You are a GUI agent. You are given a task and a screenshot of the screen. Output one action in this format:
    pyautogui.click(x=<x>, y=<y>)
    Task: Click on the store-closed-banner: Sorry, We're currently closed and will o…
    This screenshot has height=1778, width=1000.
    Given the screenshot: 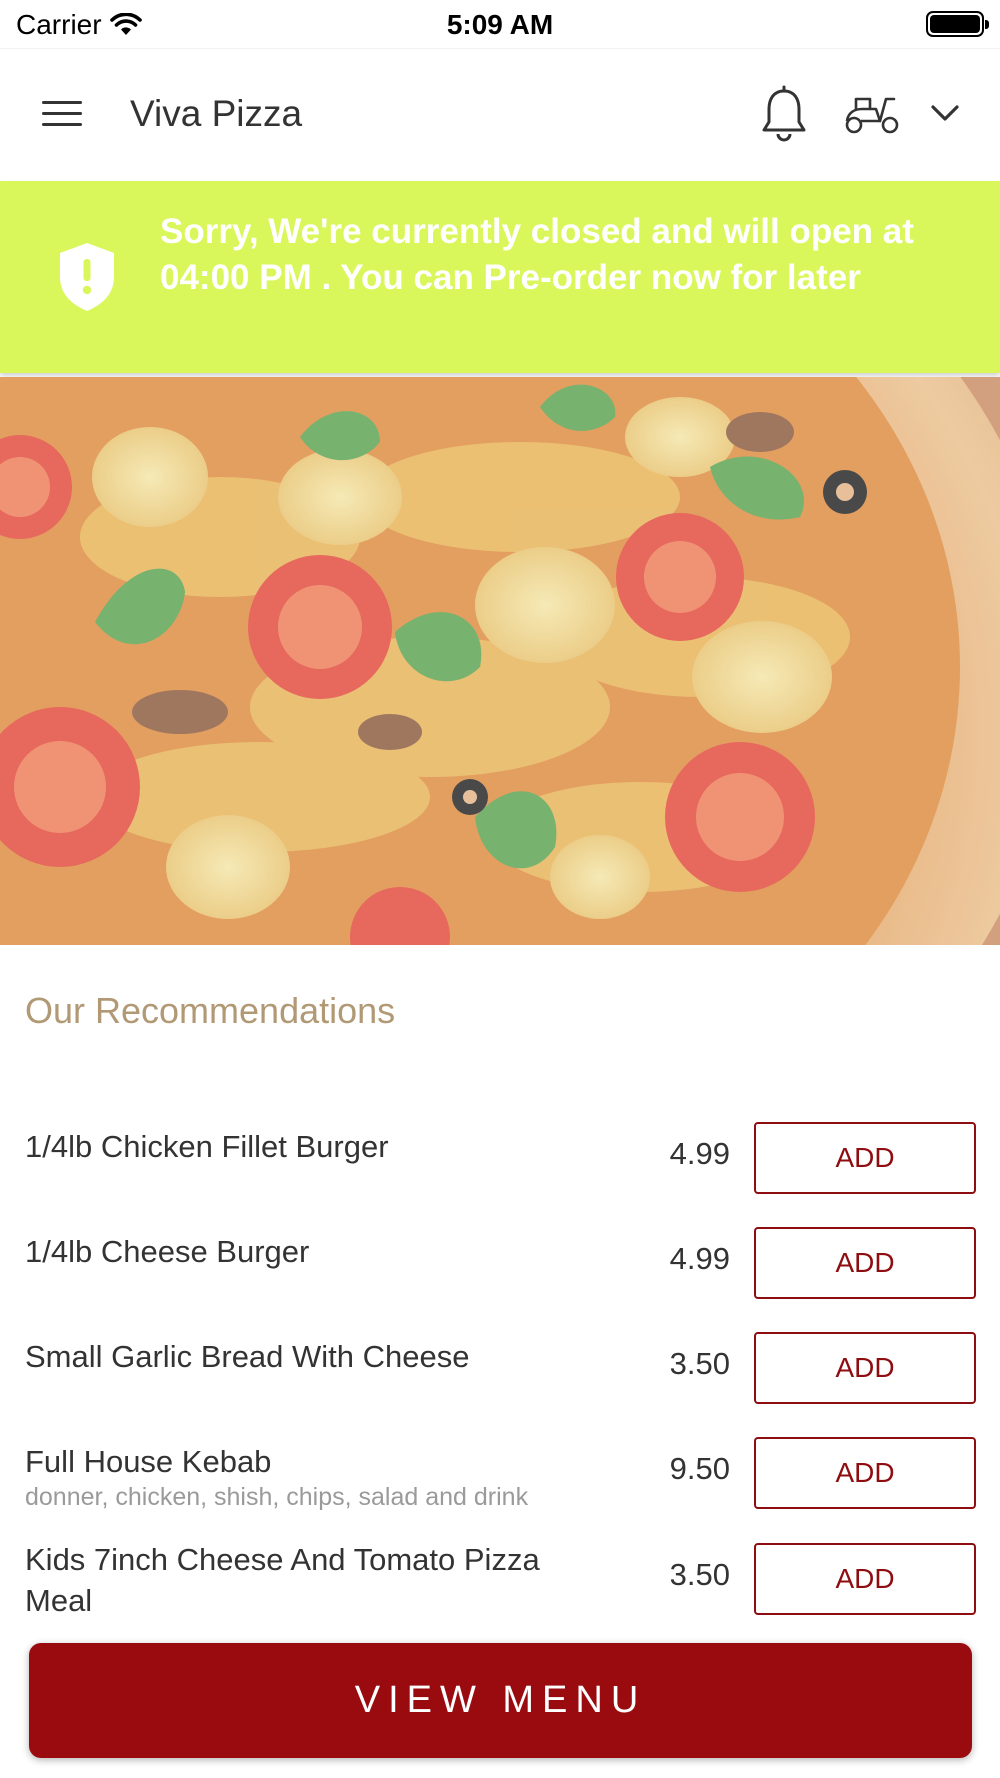 What is the action you would take?
    pyautogui.click(x=500, y=277)
    